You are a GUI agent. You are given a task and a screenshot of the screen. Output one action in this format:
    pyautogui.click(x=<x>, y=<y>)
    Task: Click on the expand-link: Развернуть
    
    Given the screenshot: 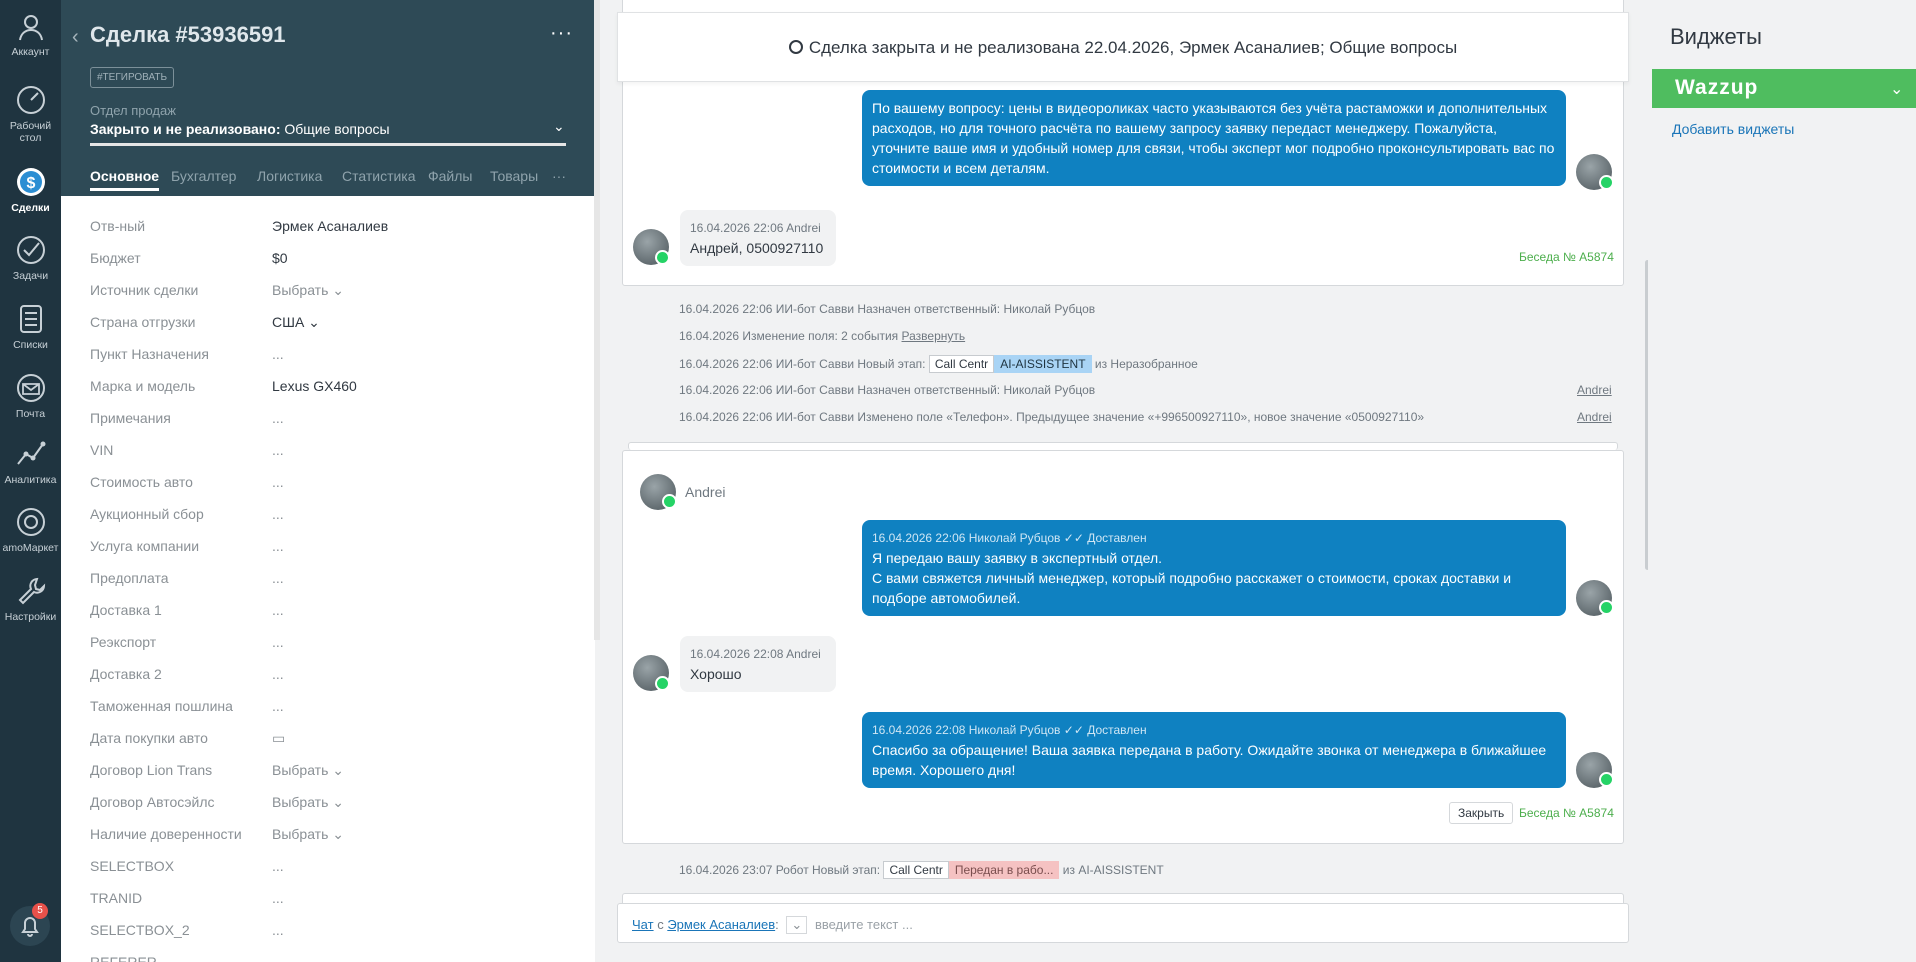 What is the action you would take?
    pyautogui.click(x=934, y=336)
    